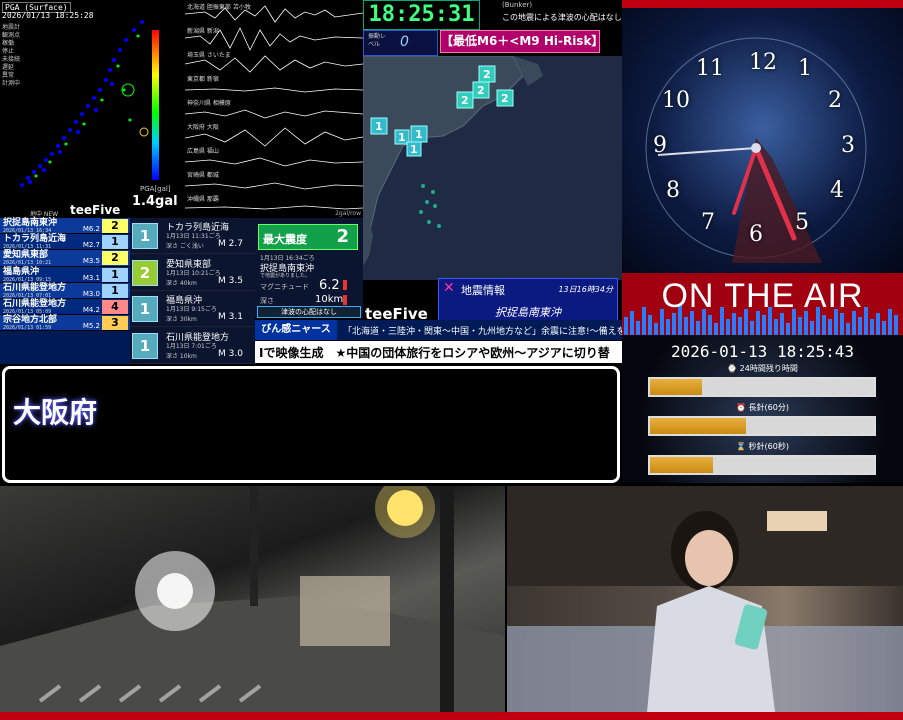 The height and width of the screenshot is (720, 903). I want to click on progress-second-label: ⌛ 秒針(60秒), so click(762, 446).